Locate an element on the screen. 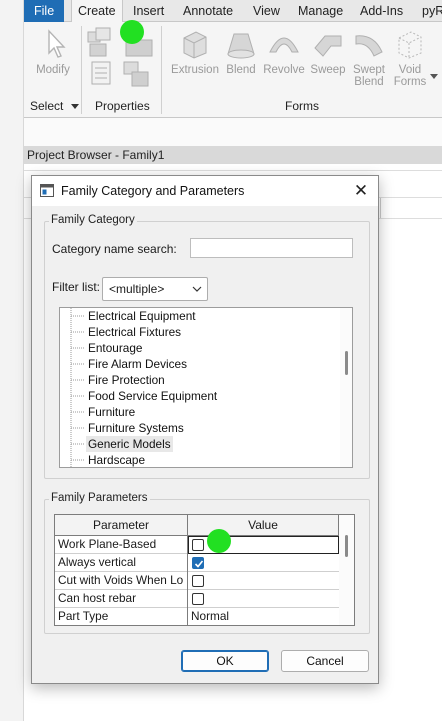  tab-file: File is located at coordinates (44, 11).